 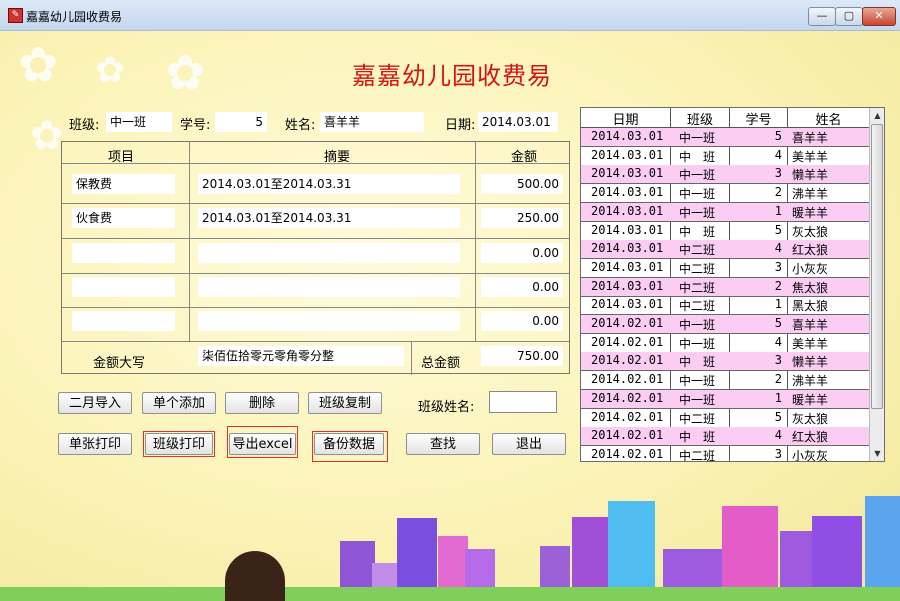 I want to click on copy-class-button: 班级复制, so click(x=345, y=403).